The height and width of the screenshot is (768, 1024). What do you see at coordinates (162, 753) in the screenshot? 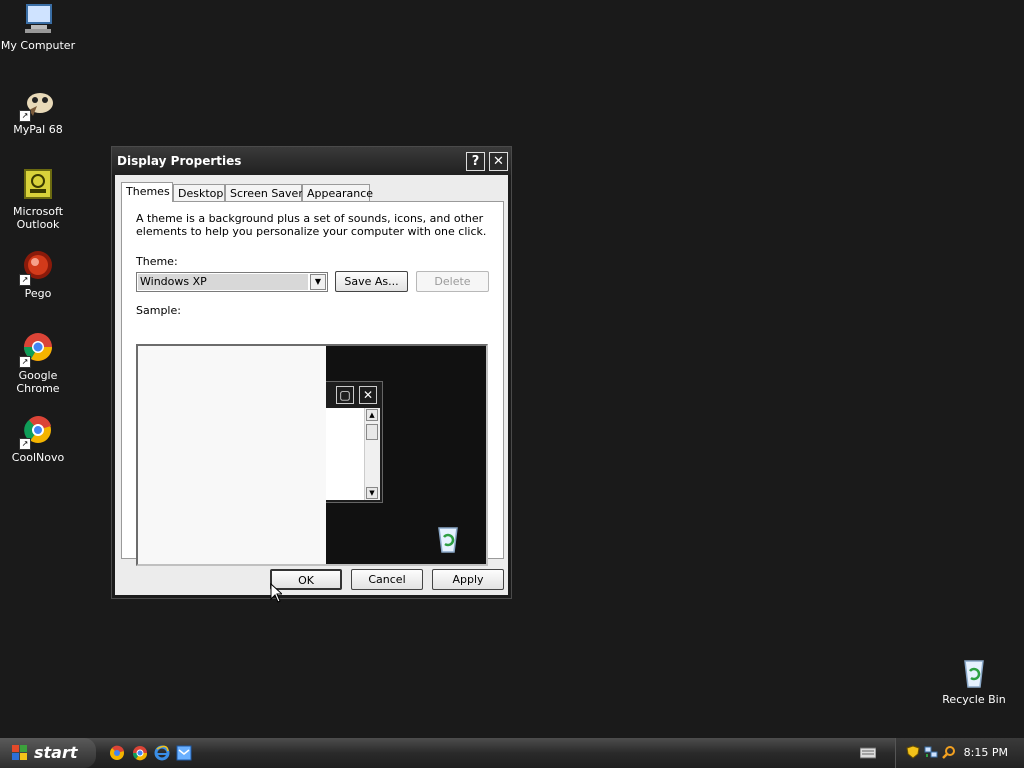
I see `internet-explorer-quicklaunch-icon` at bounding box center [162, 753].